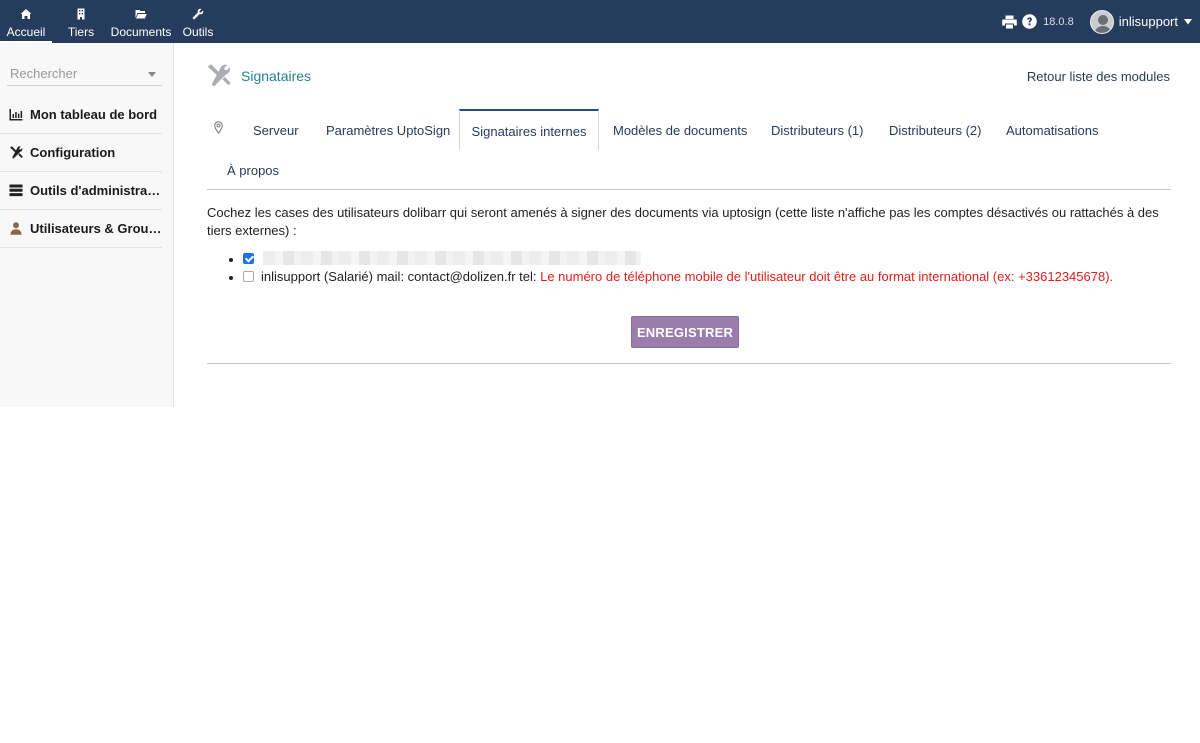 The width and height of the screenshot is (1200, 743). I want to click on tab-distributeurs-1: Distributeurs (1), so click(817, 130).